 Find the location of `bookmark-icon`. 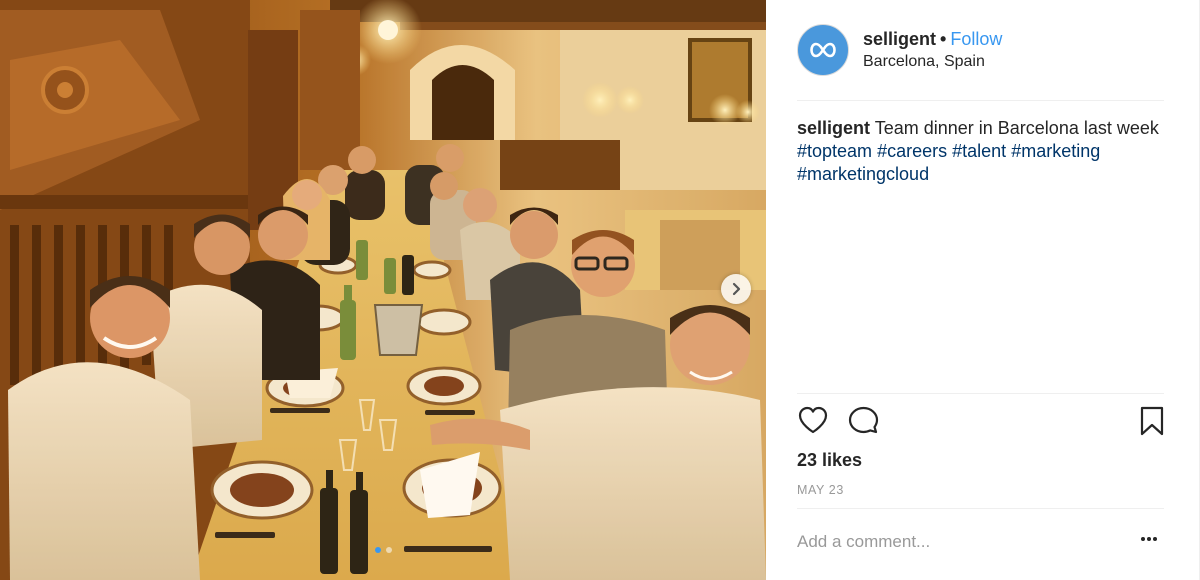

bookmark-icon is located at coordinates (1152, 421).